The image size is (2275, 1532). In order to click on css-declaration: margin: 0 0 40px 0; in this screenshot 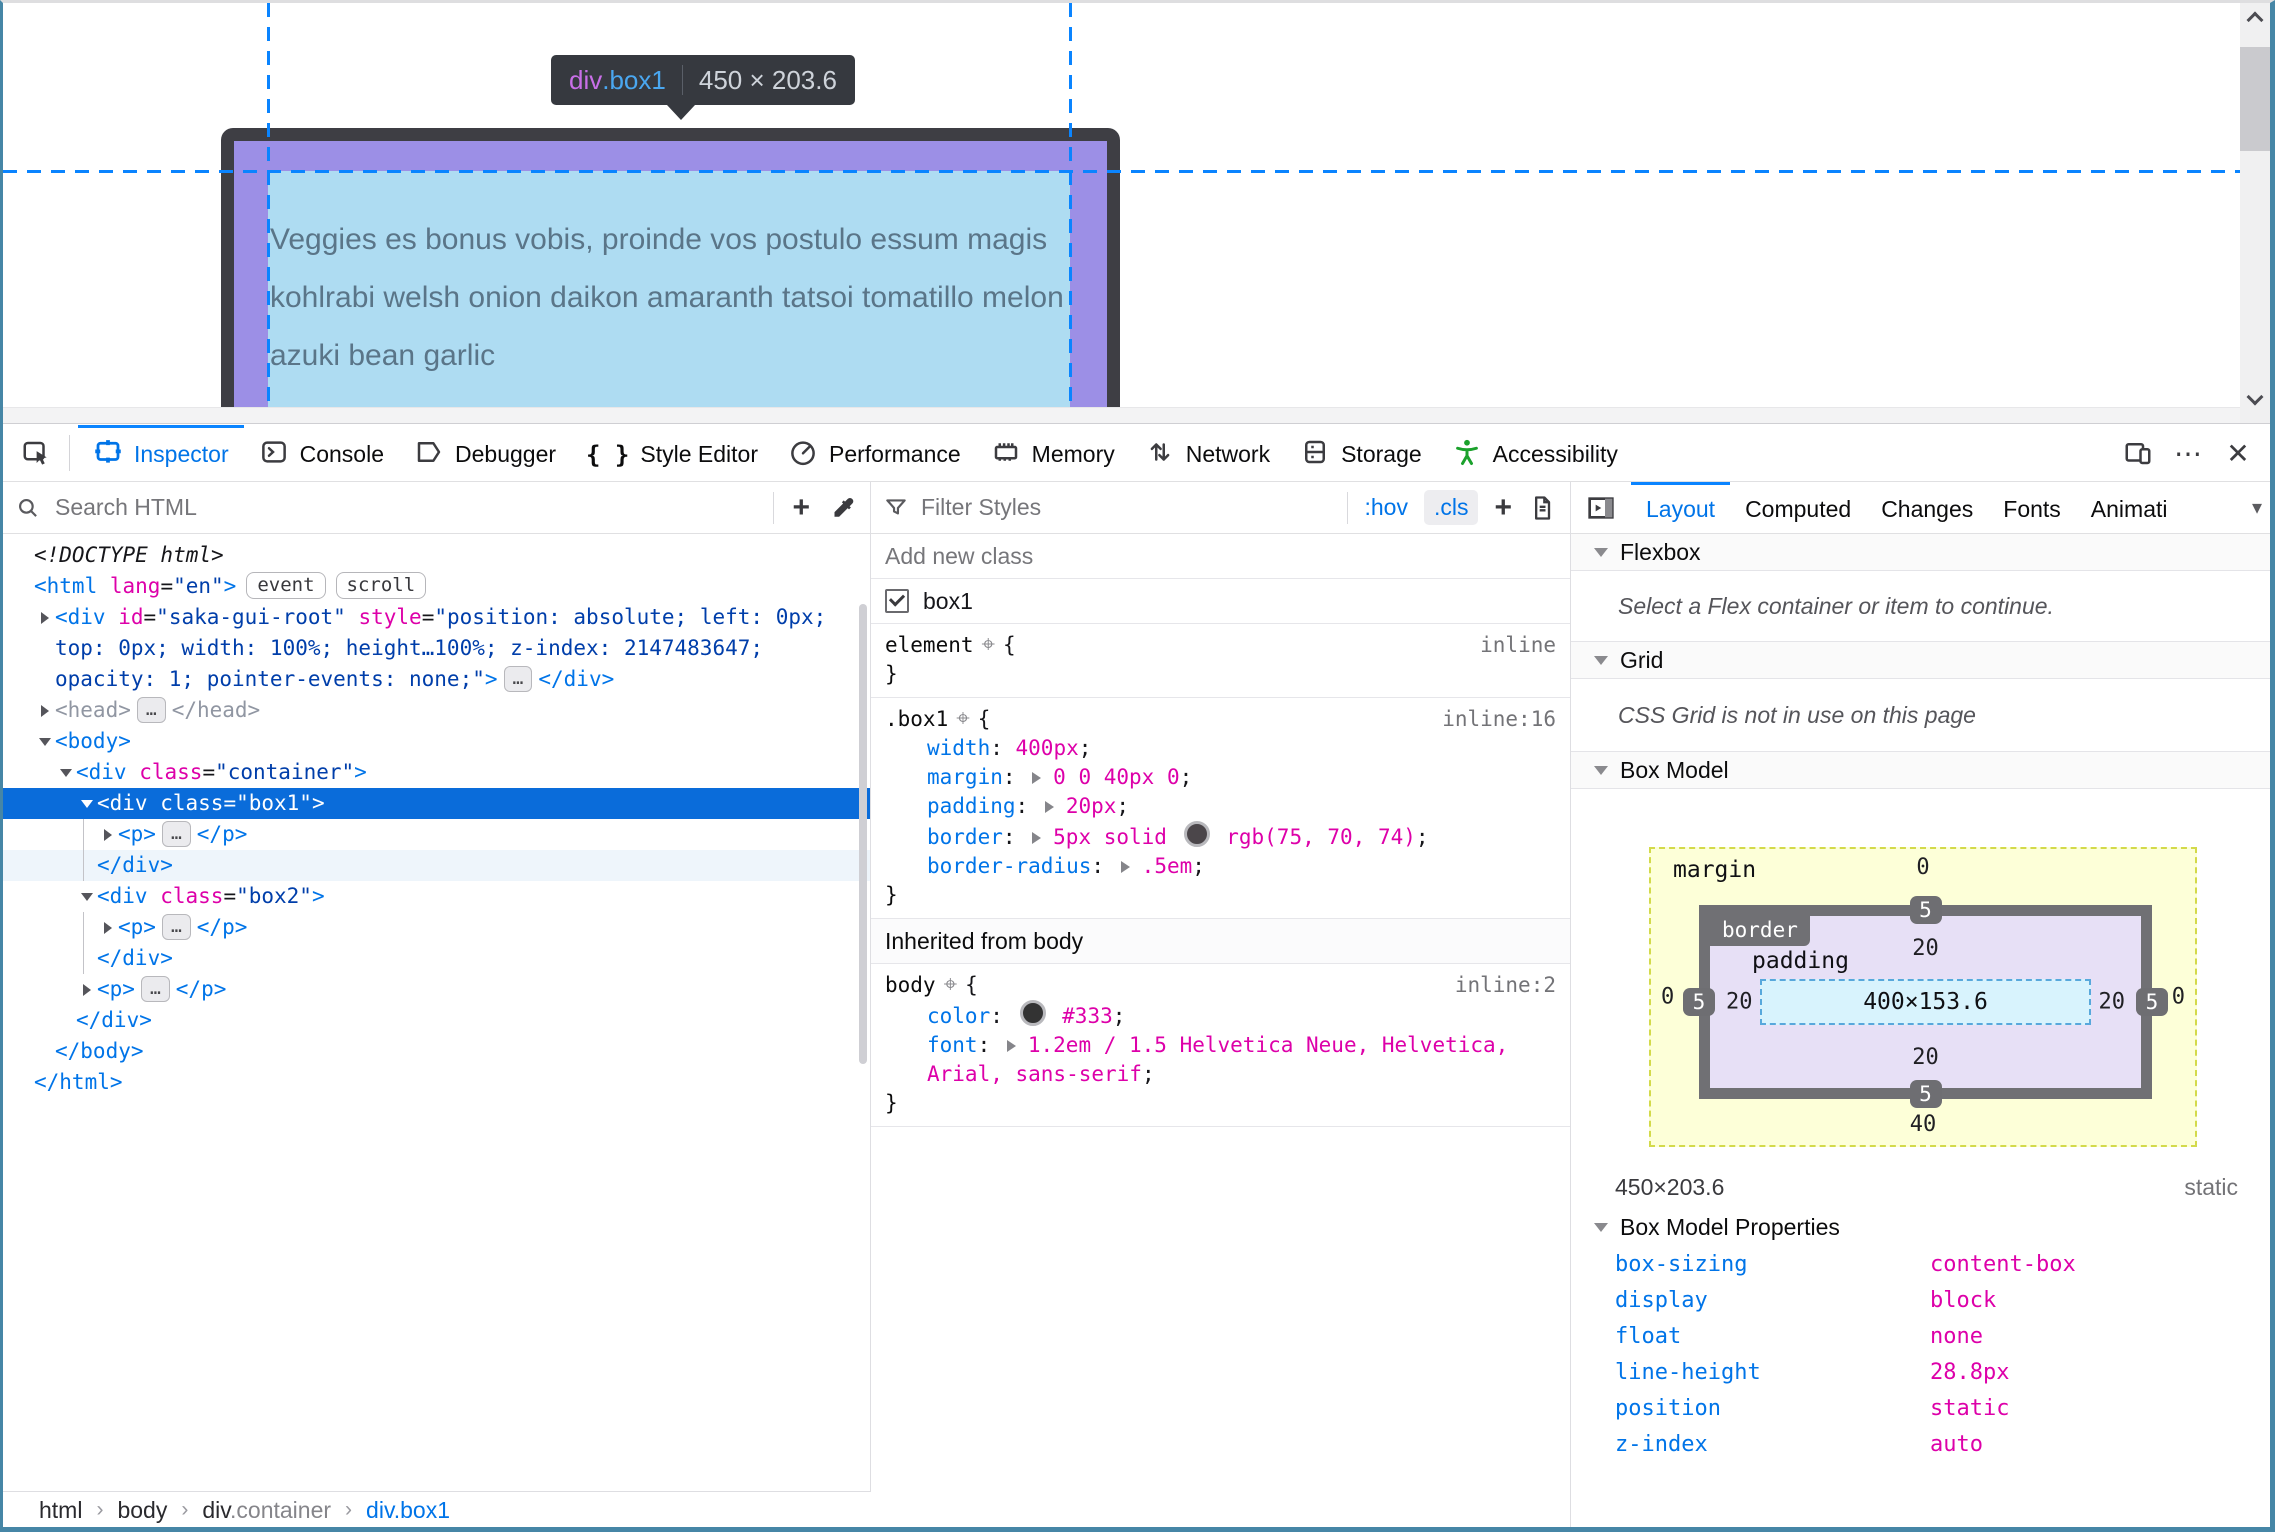, I will do `click(1220, 777)`.